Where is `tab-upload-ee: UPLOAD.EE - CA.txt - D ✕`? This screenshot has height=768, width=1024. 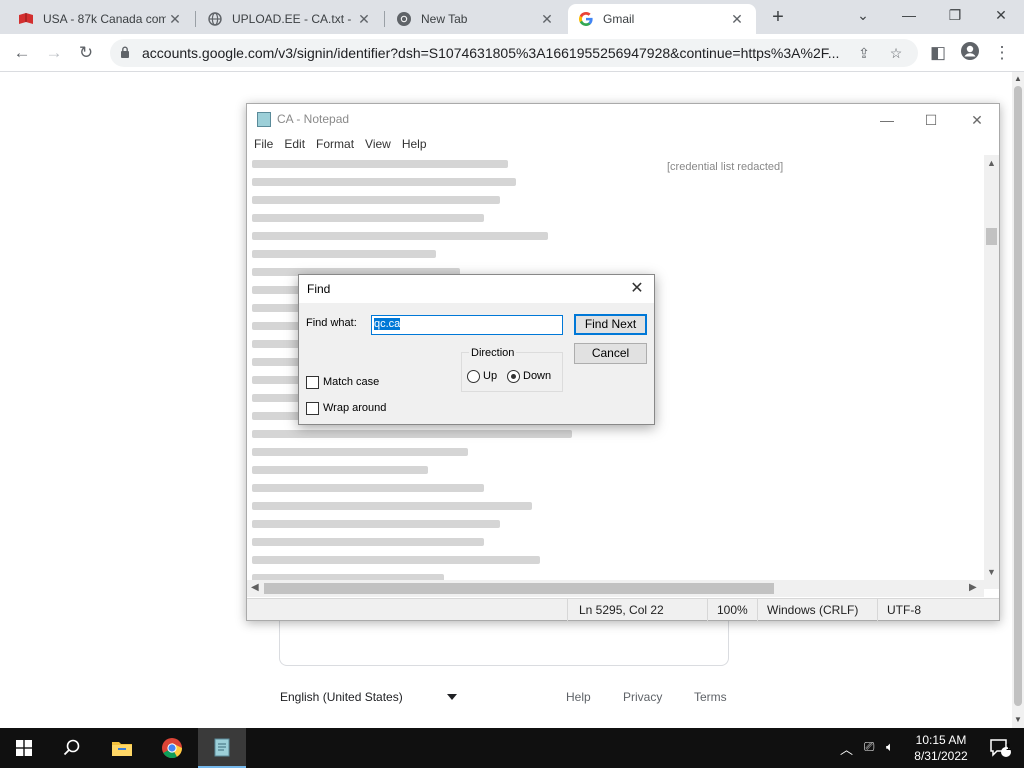 tab-upload-ee: UPLOAD.EE - CA.txt - D ✕ is located at coordinates (290, 19).